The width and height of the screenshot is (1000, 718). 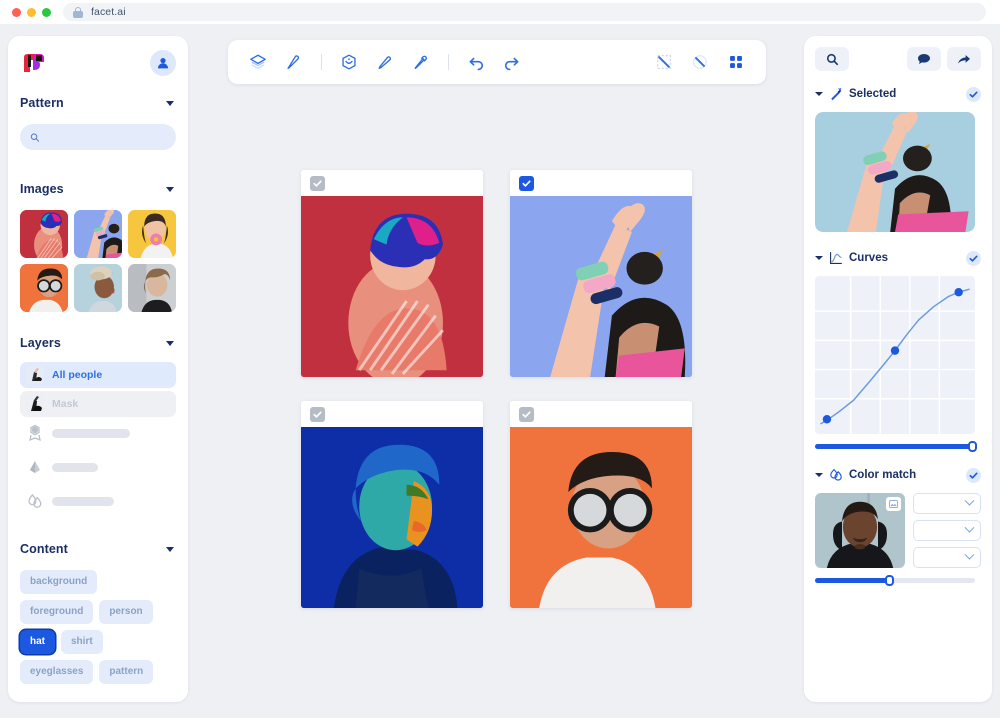 I want to click on content-chip-eyeglasses: eyeglasses, so click(x=57, y=672).